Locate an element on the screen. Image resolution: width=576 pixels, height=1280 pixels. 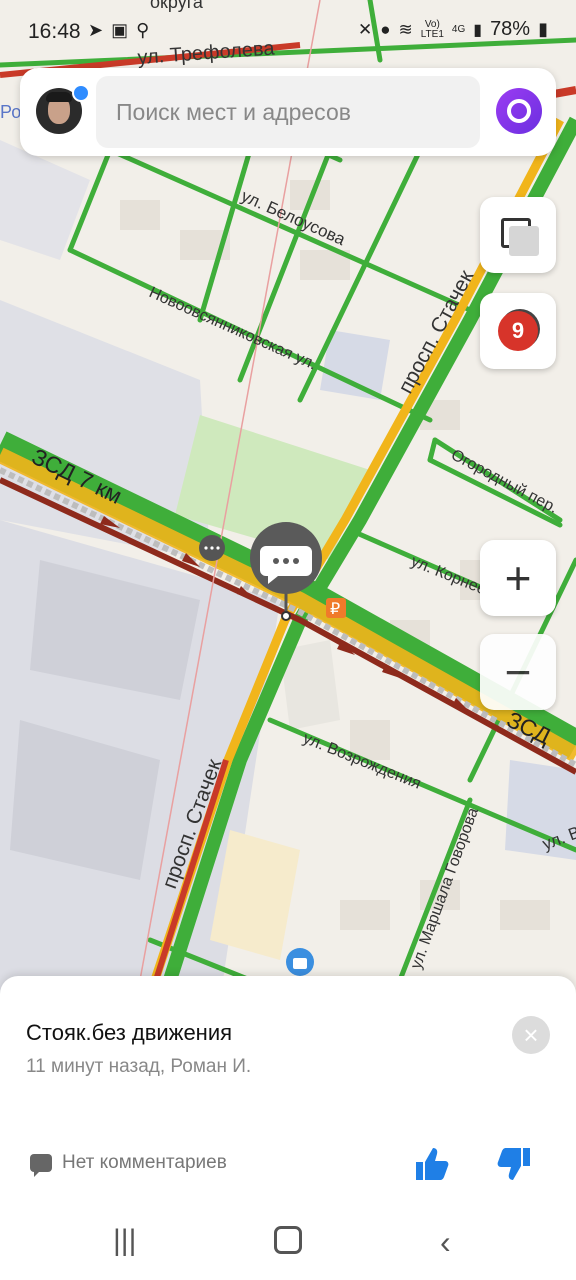
comments-label: Нет комментариев is located at coordinates (144, 1162).